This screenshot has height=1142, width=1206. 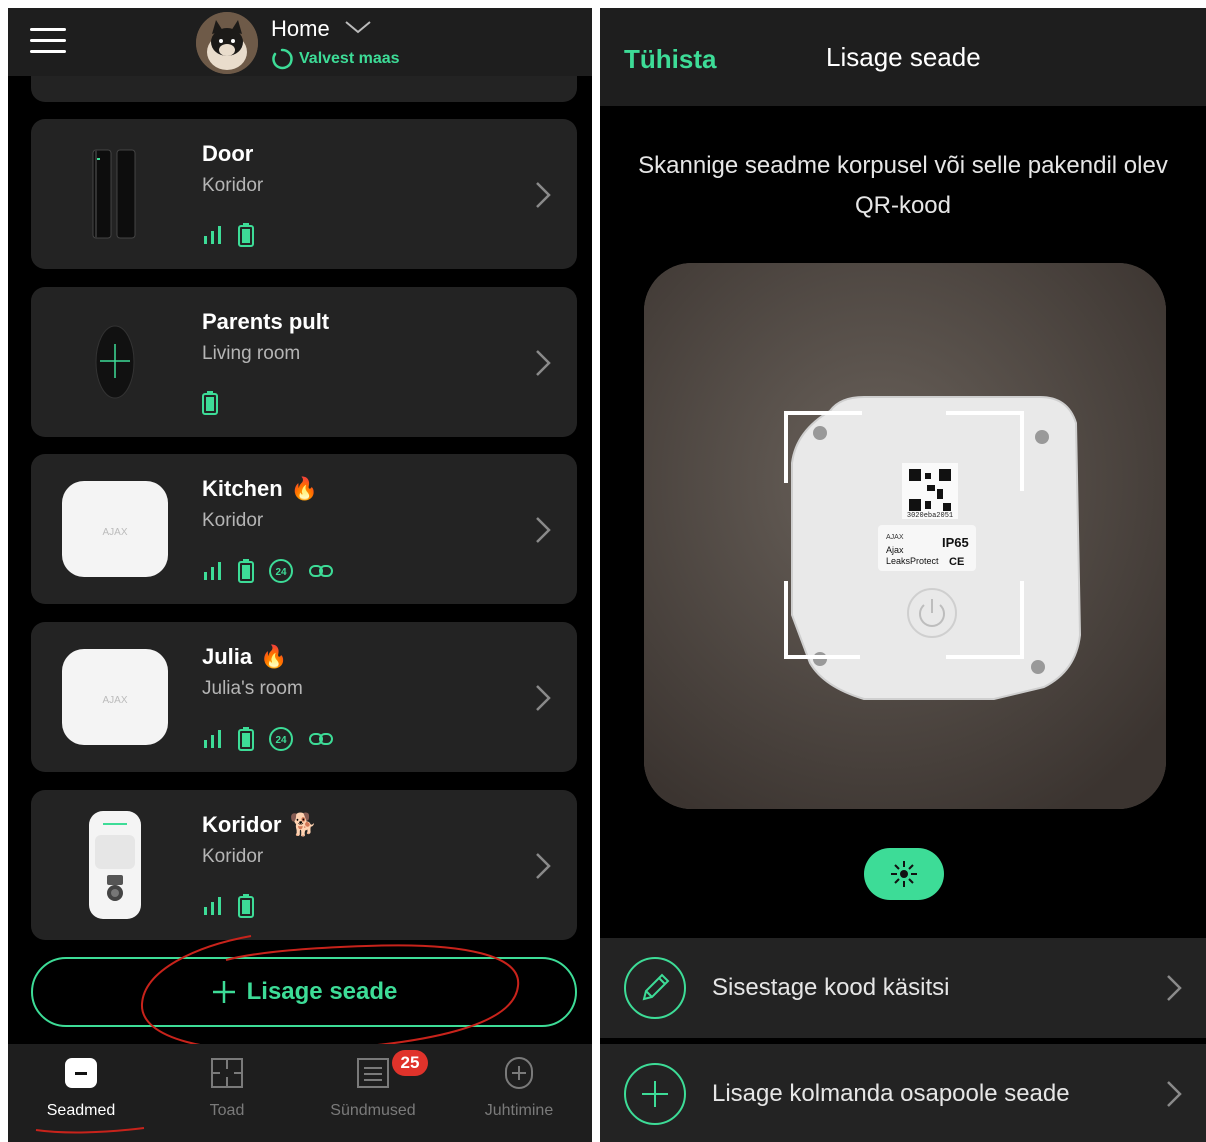 What do you see at coordinates (227, 1110) in the screenshot?
I see `tab-label: Toad` at bounding box center [227, 1110].